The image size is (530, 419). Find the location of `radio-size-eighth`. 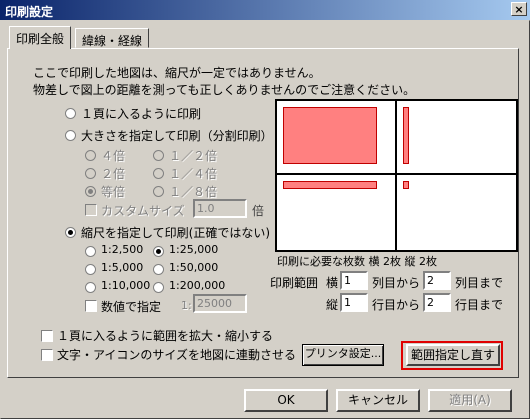

radio-size-eighth is located at coordinates (158, 191).